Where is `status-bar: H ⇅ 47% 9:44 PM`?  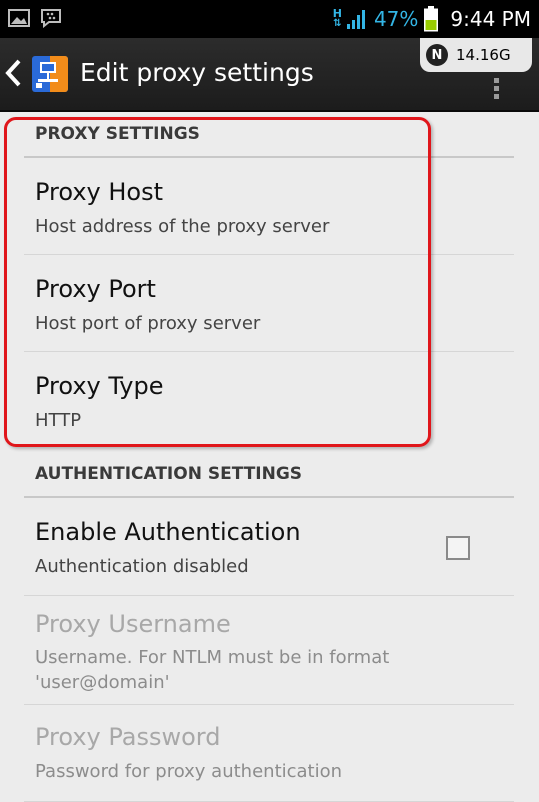 status-bar: H ⇅ 47% 9:44 PM is located at coordinates (269, 19).